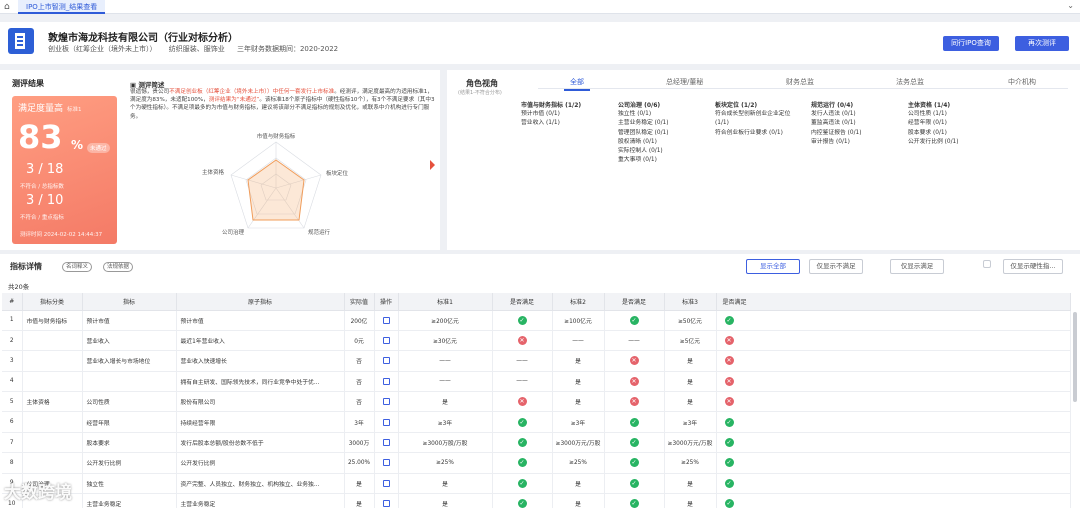 This screenshot has width=1080, height=508. Describe the element at coordinates (359, 361) in the screenshot. I see `table-cell: 否` at that location.